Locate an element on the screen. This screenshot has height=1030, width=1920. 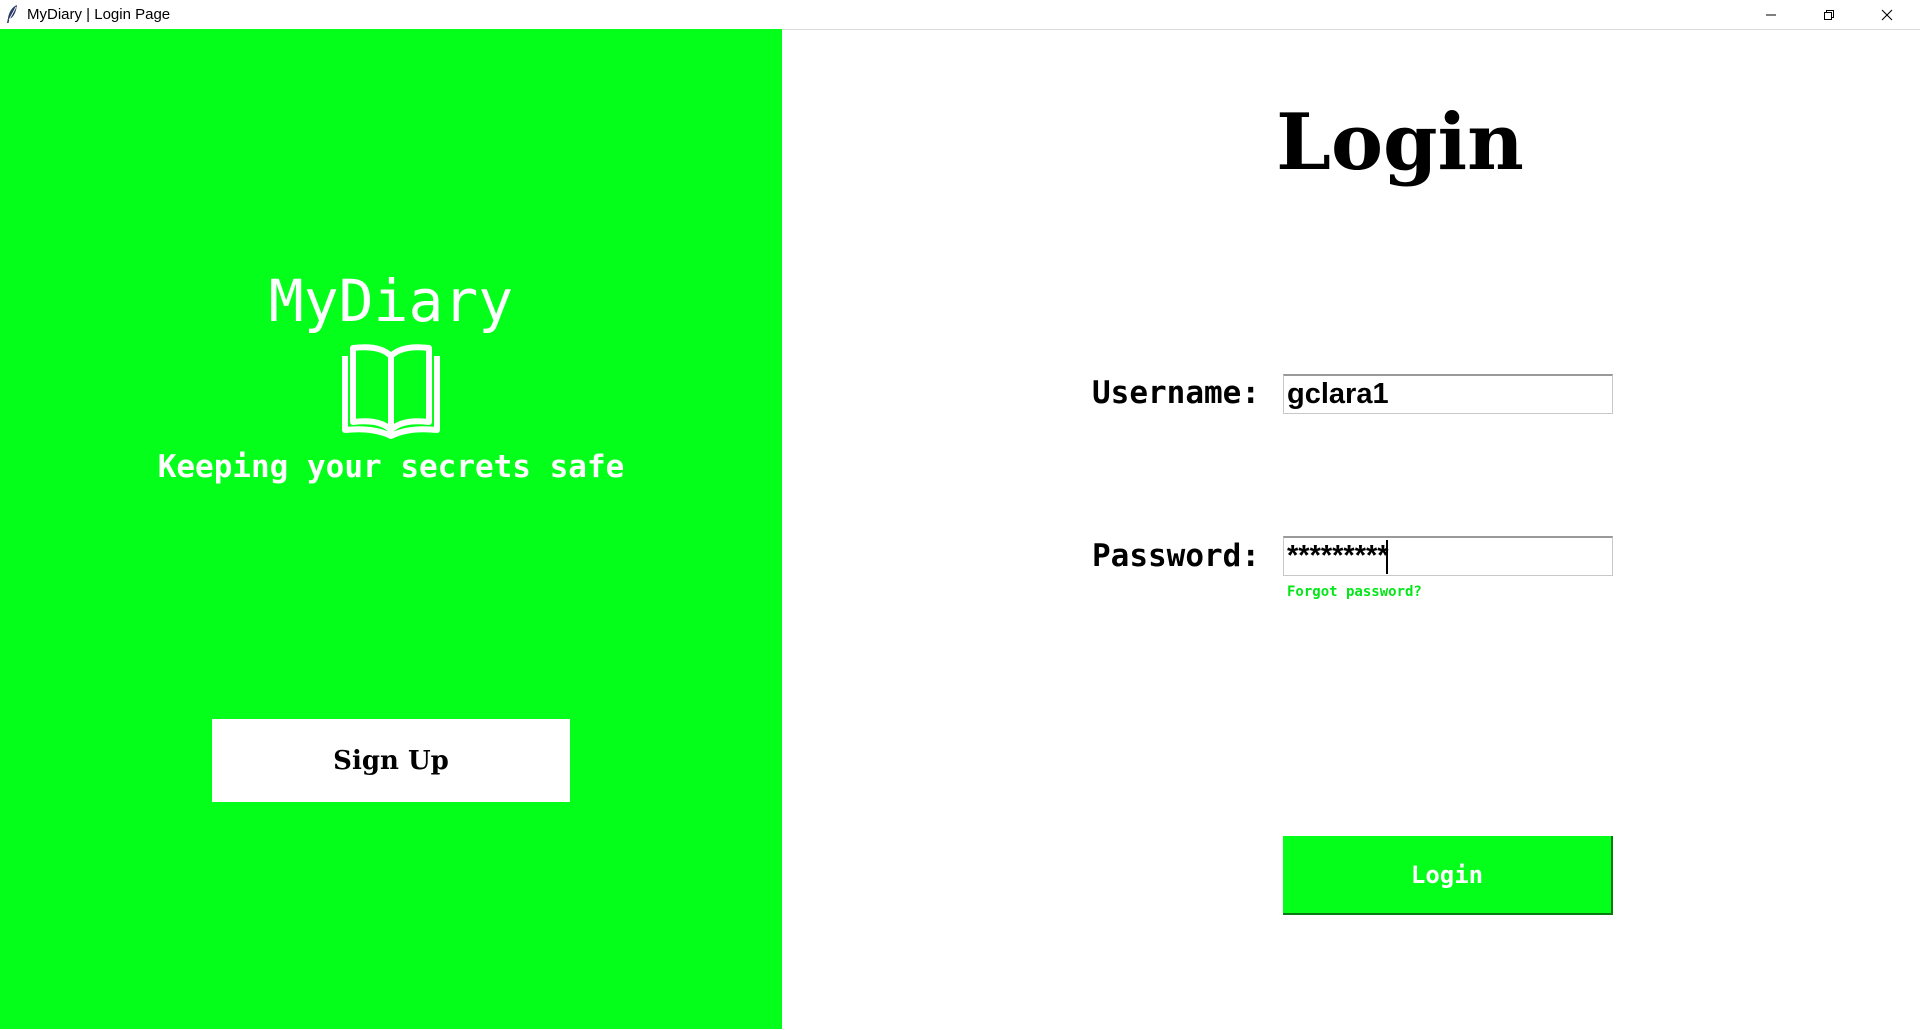
username-input is located at coordinates (1448, 394).